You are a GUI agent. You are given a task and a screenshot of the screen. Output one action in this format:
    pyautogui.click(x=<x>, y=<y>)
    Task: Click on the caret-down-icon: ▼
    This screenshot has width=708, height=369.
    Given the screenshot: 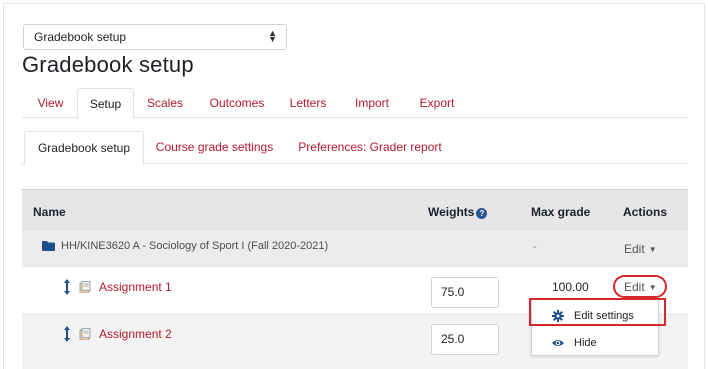 What is the action you would take?
    pyautogui.click(x=652, y=249)
    